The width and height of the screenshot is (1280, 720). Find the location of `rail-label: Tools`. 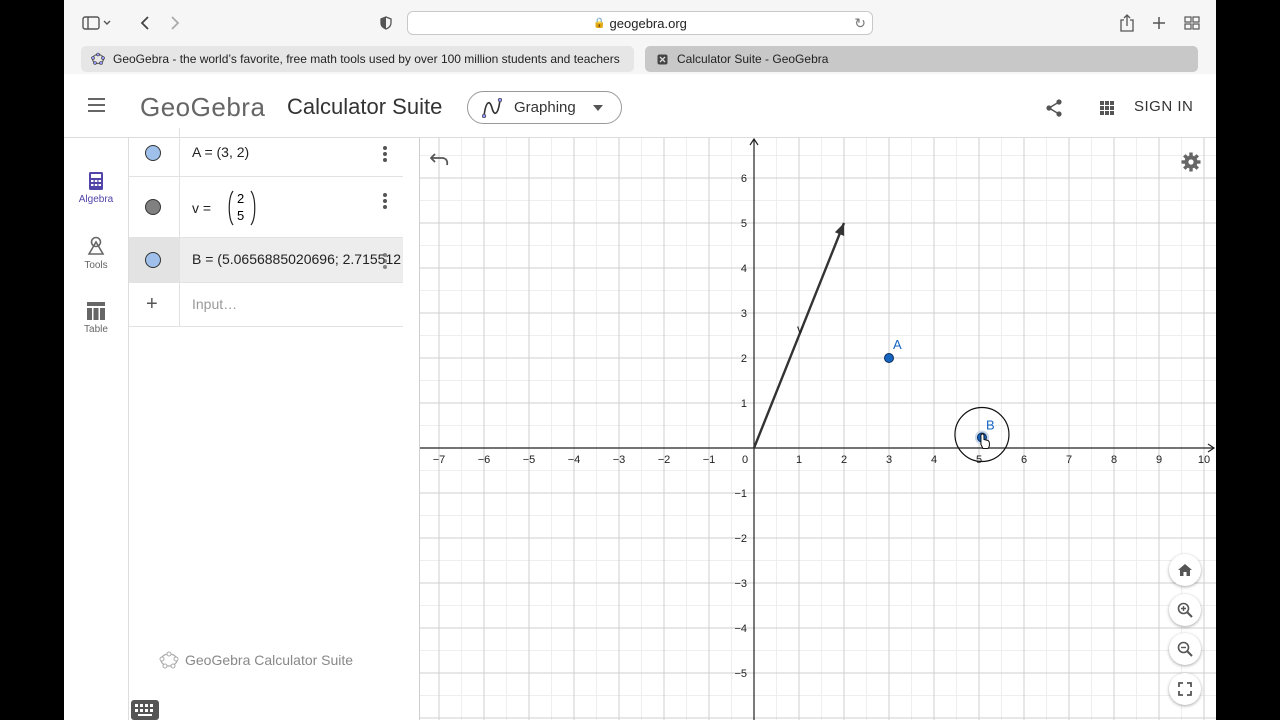

rail-label: Tools is located at coordinates (96, 265).